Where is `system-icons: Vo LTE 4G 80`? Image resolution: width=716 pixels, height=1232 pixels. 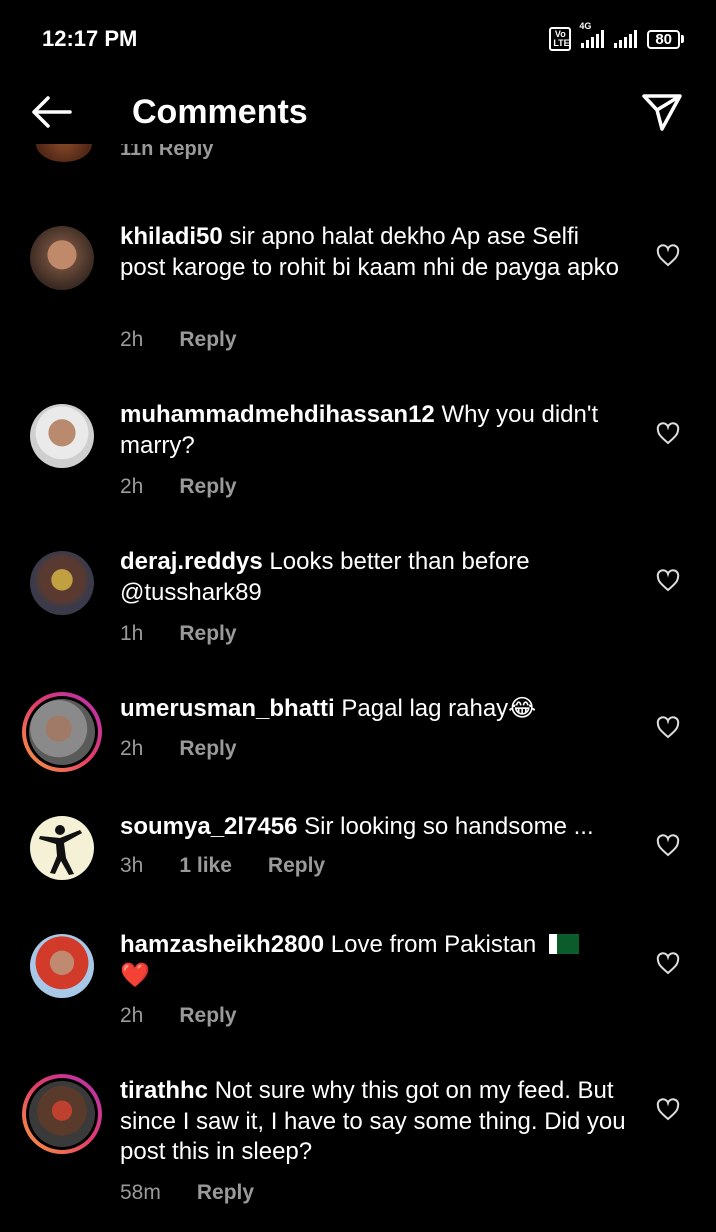 system-icons: Vo LTE 4G 80 is located at coordinates (616, 36).